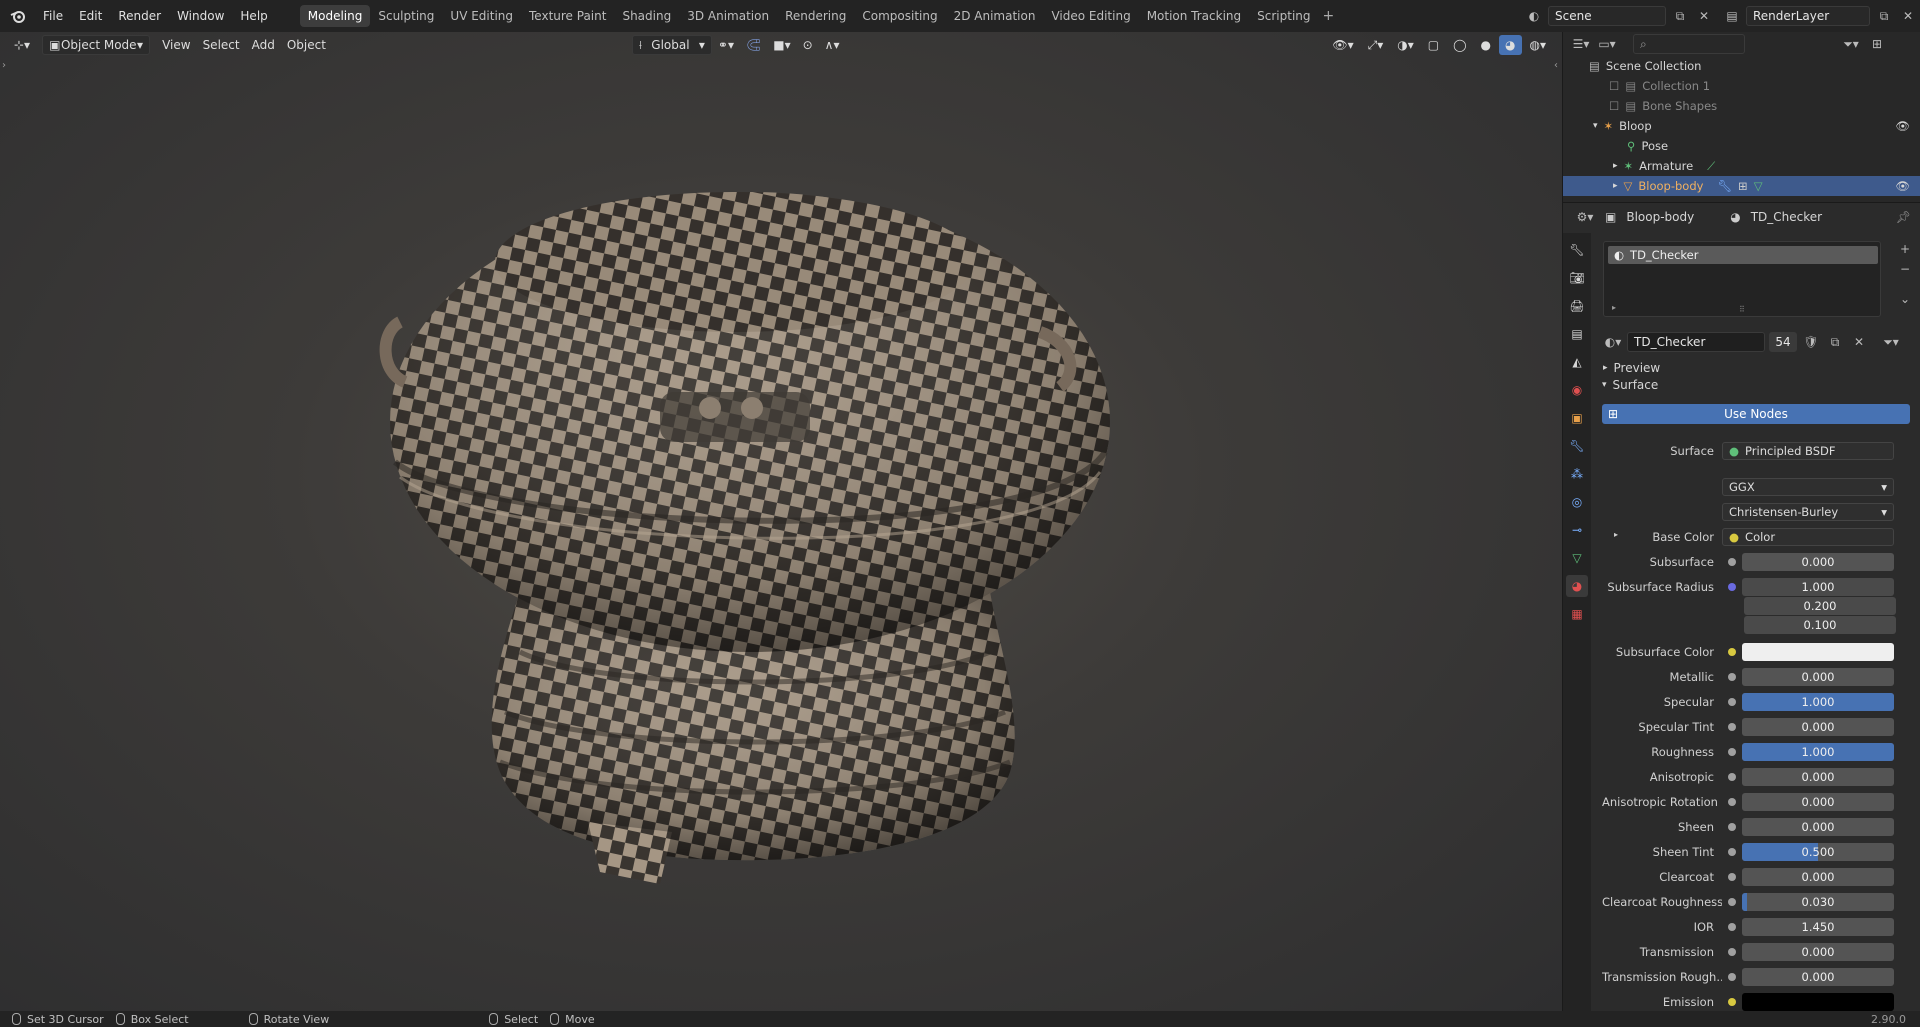  I want to click on outliner-item-collection-1: ☐ ▤ Collection 1, so click(1741, 86).